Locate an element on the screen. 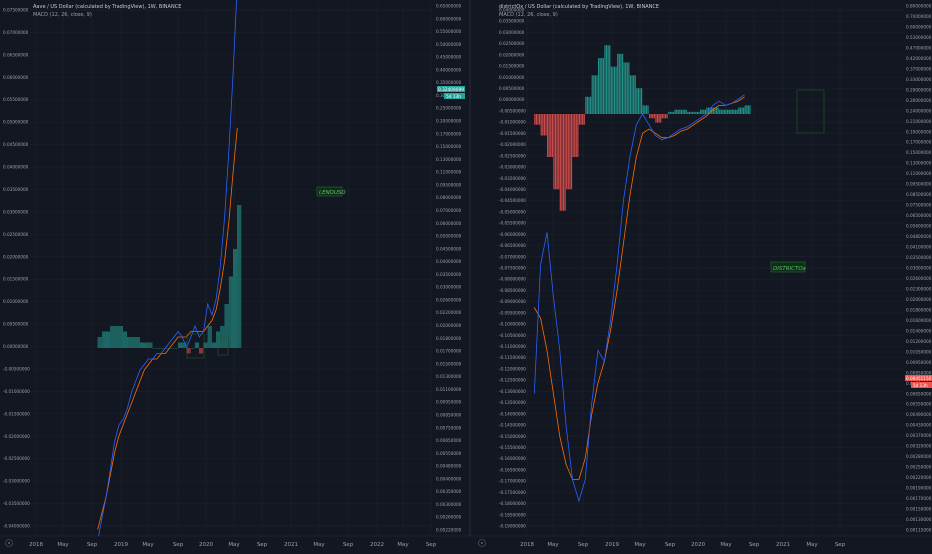  right-price-tick: 0.00280000 is located at coordinates (919, 456).